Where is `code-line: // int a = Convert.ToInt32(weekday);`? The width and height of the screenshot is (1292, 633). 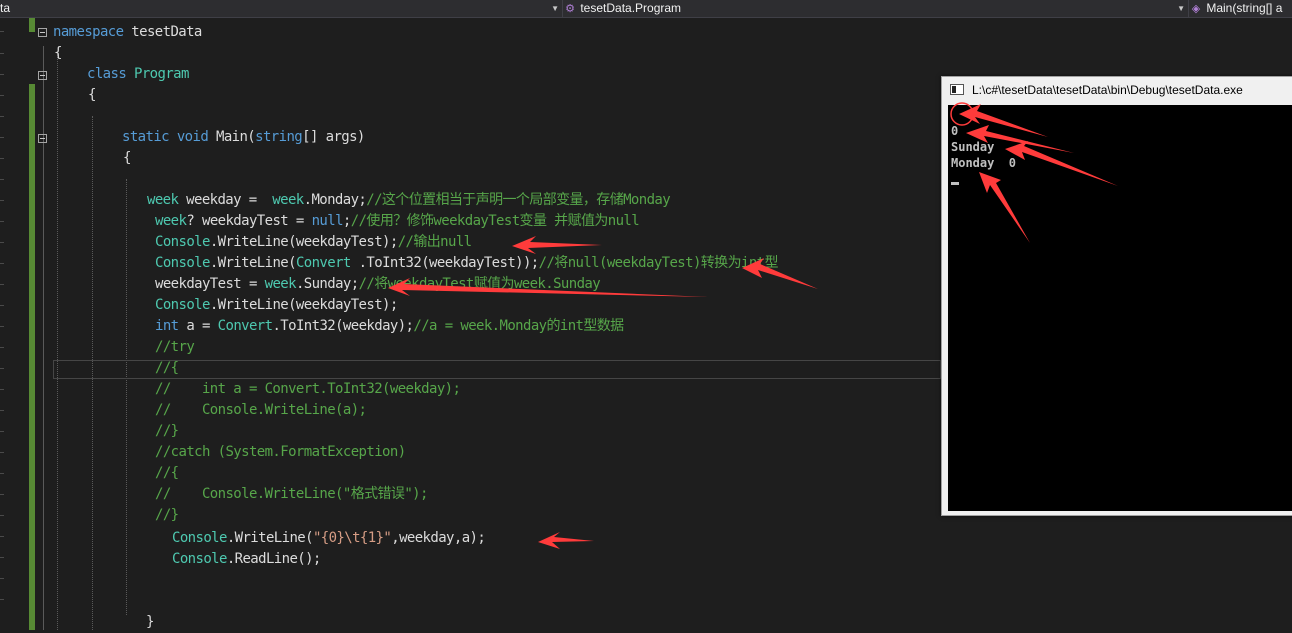 code-line: // int a = Convert.ToInt32(weekday); is located at coordinates (308, 389).